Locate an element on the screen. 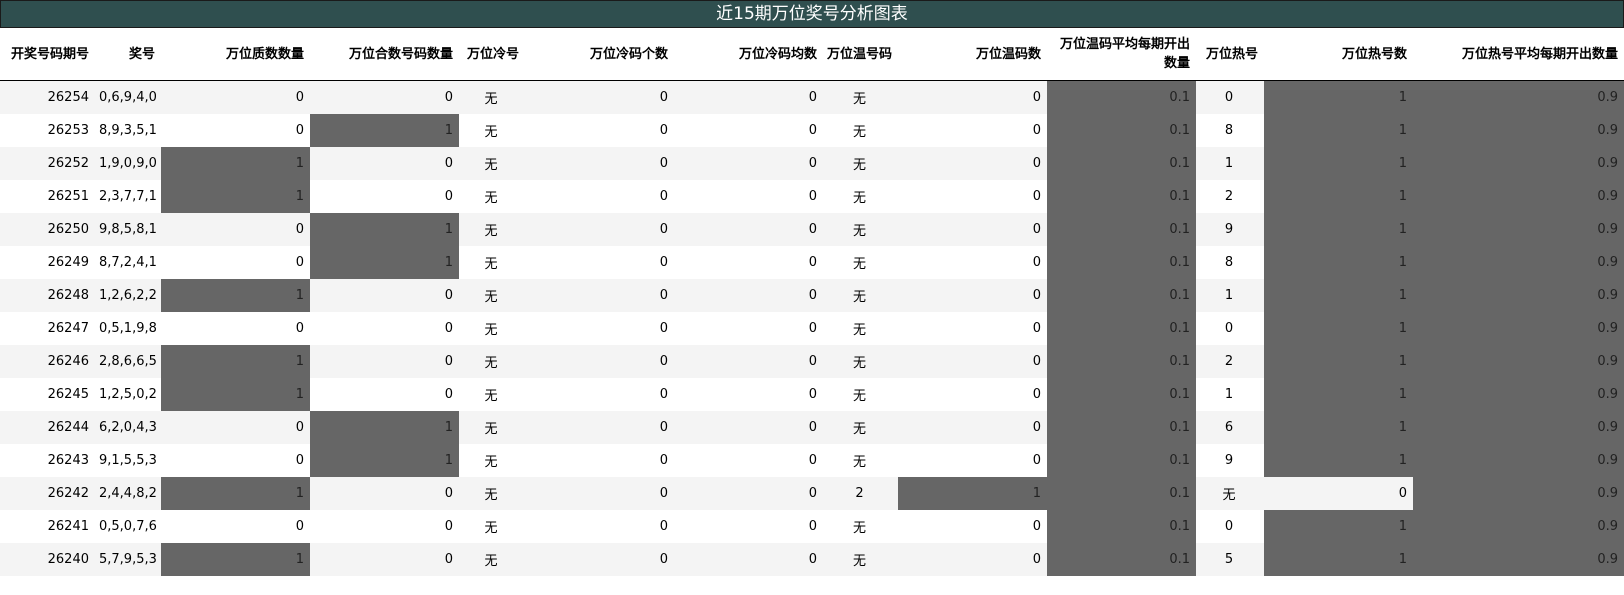 This screenshot has width=1624, height=595. number-cell: 8,7,2,4,1 is located at coordinates (128, 262).